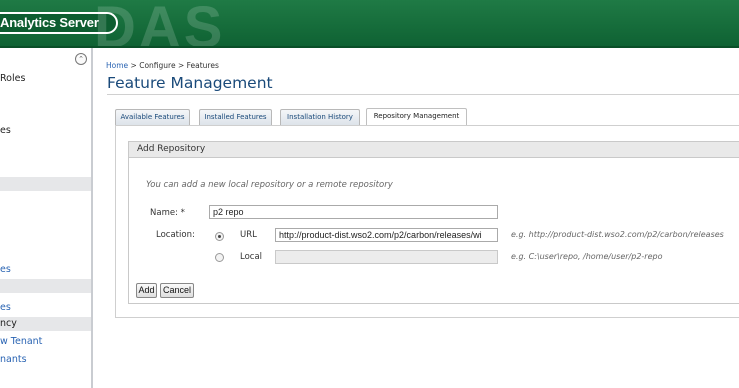  What do you see at coordinates (353, 212) in the screenshot?
I see `repository-name-input: p2 repo` at bounding box center [353, 212].